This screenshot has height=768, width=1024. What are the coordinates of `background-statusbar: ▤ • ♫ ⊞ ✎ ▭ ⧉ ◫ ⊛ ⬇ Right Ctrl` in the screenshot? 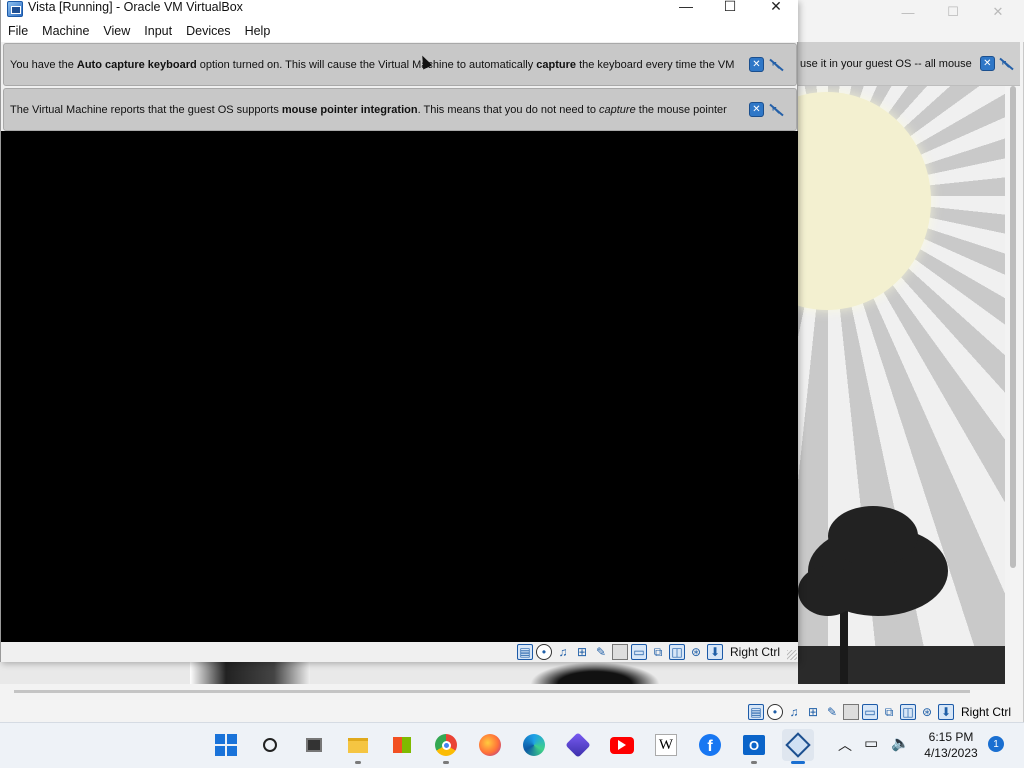 It's located at (886, 712).